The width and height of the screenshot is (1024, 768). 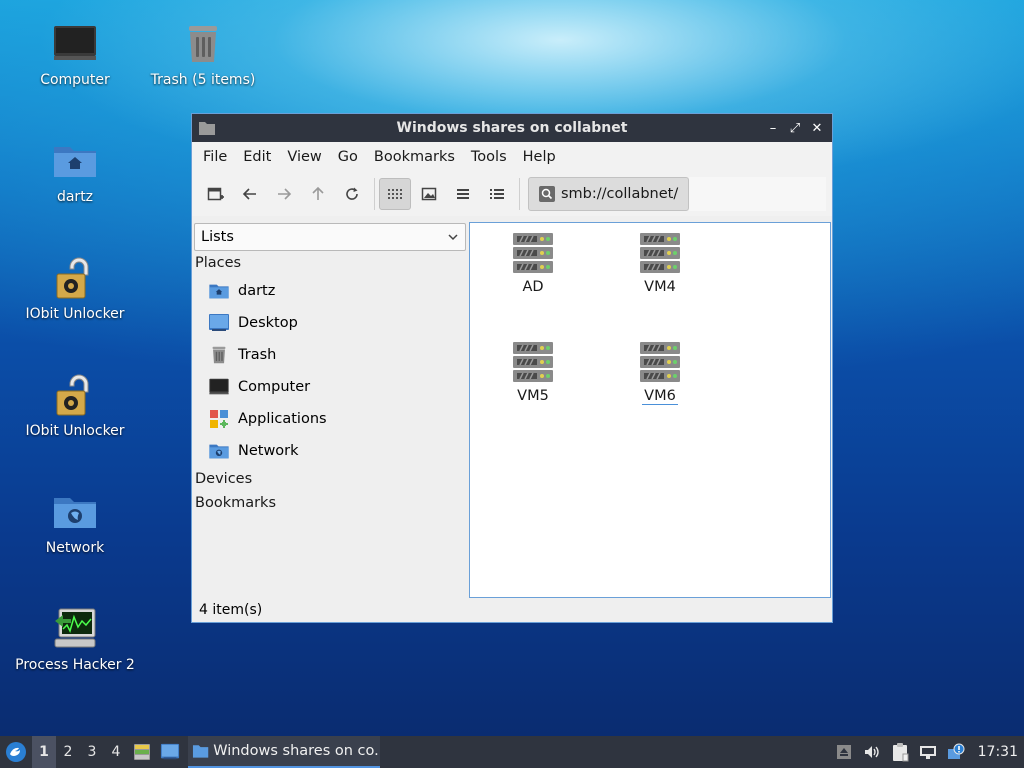 What do you see at coordinates (330, 419) in the screenshot?
I see `place-item-applications: Applications` at bounding box center [330, 419].